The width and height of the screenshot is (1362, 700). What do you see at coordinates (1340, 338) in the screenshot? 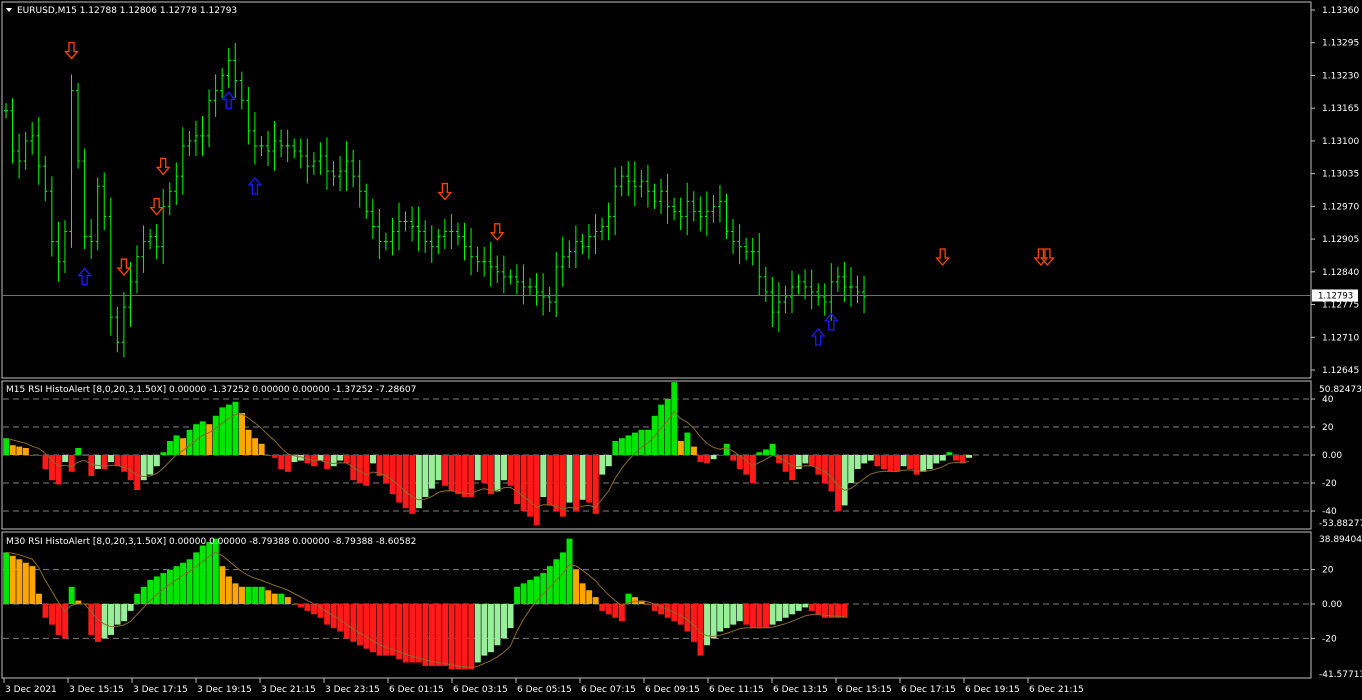
I see `price-tick-label: 1.12710` at bounding box center [1340, 338].